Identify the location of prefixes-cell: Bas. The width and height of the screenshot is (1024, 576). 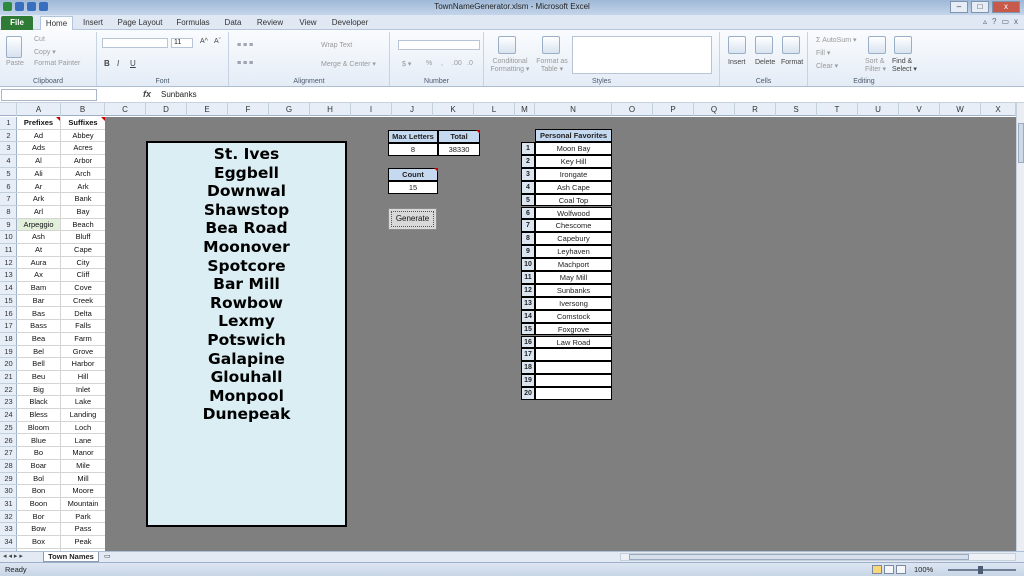
(38, 314).